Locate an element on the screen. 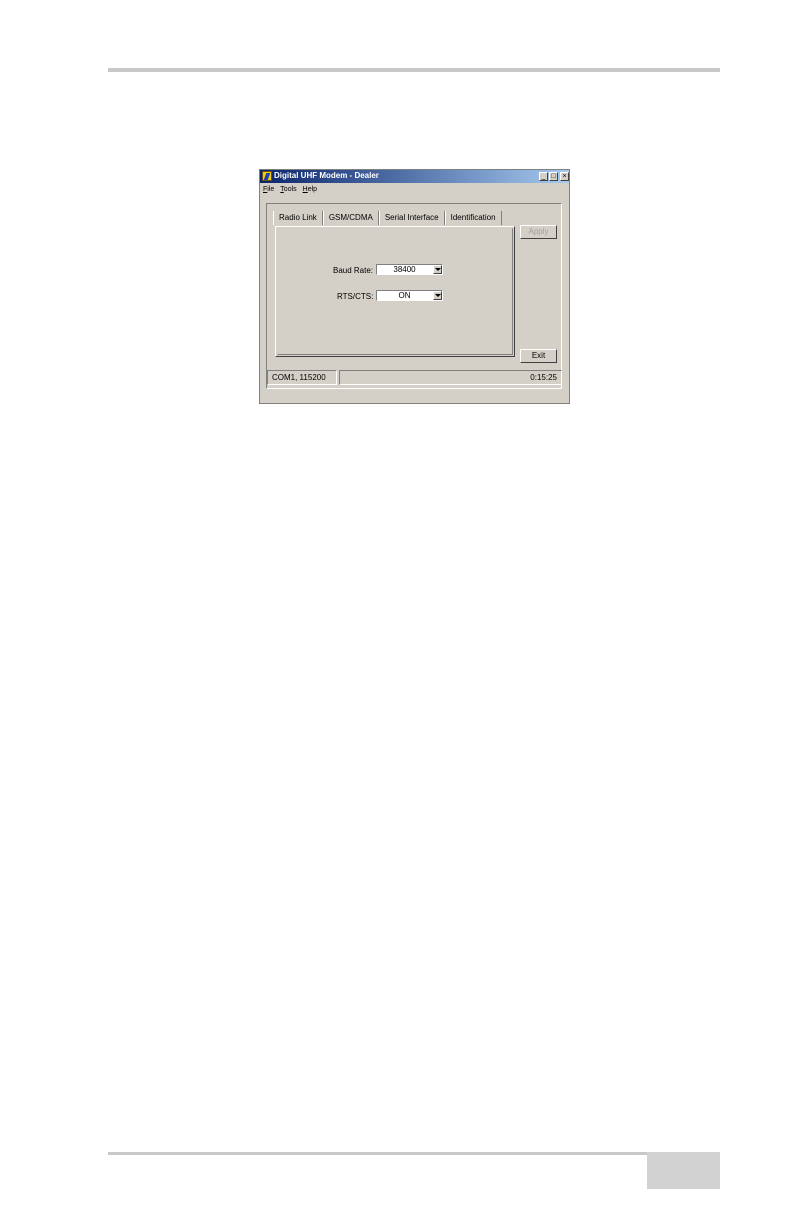 This screenshot has width=792, height=1224. baud-rate-label: Baud Rate: is located at coordinates (353, 270).